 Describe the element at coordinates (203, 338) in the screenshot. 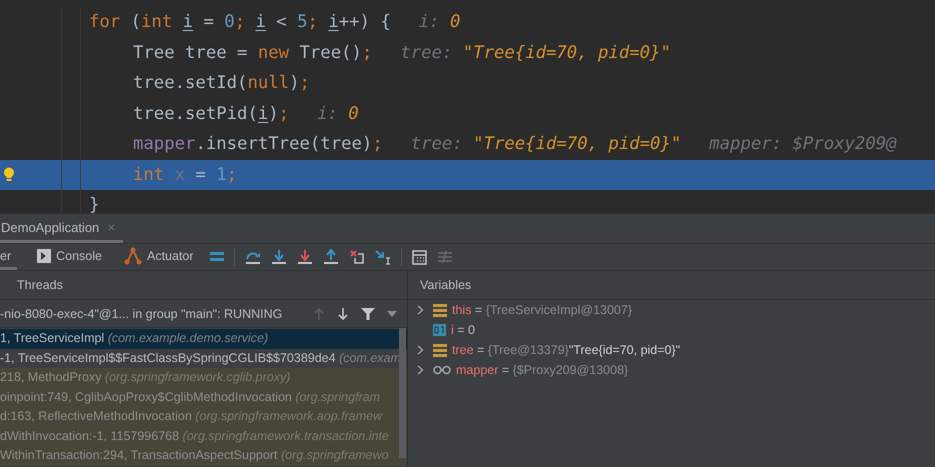

I see `stack-frame: 1, TreeServiceImpl (com.example.demo.service)` at that location.